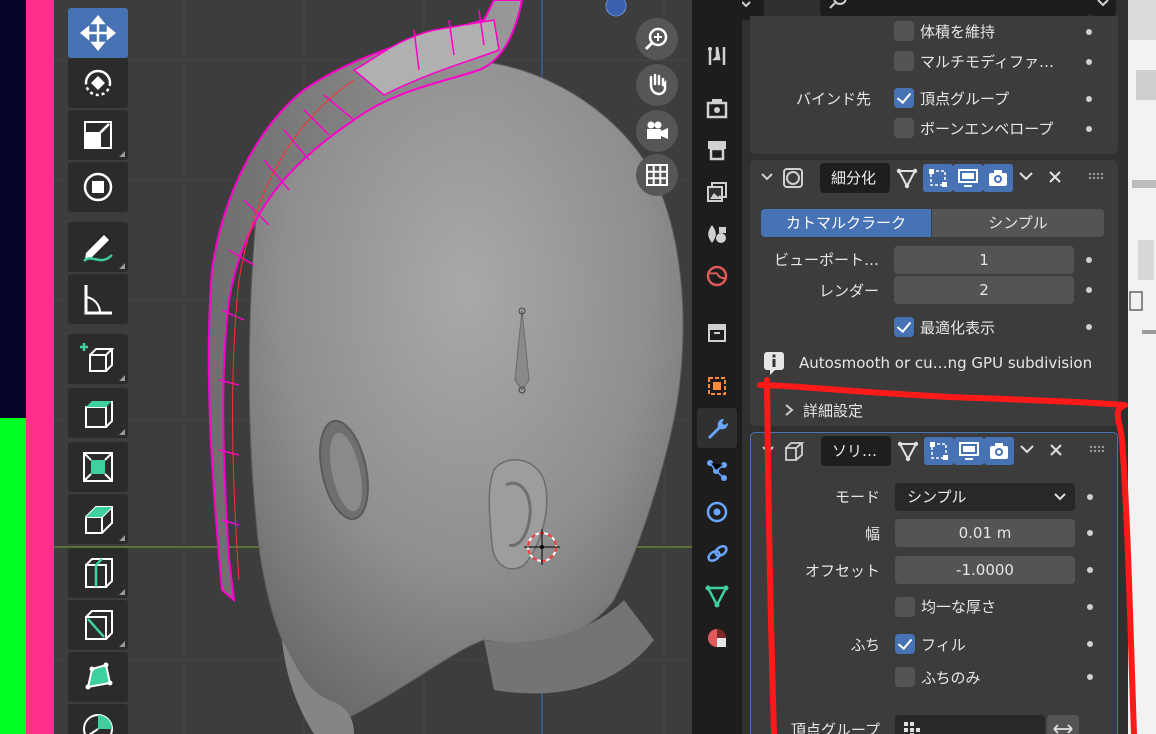 This screenshot has height=734, width=1156. I want to click on tab-output, so click(717, 150).